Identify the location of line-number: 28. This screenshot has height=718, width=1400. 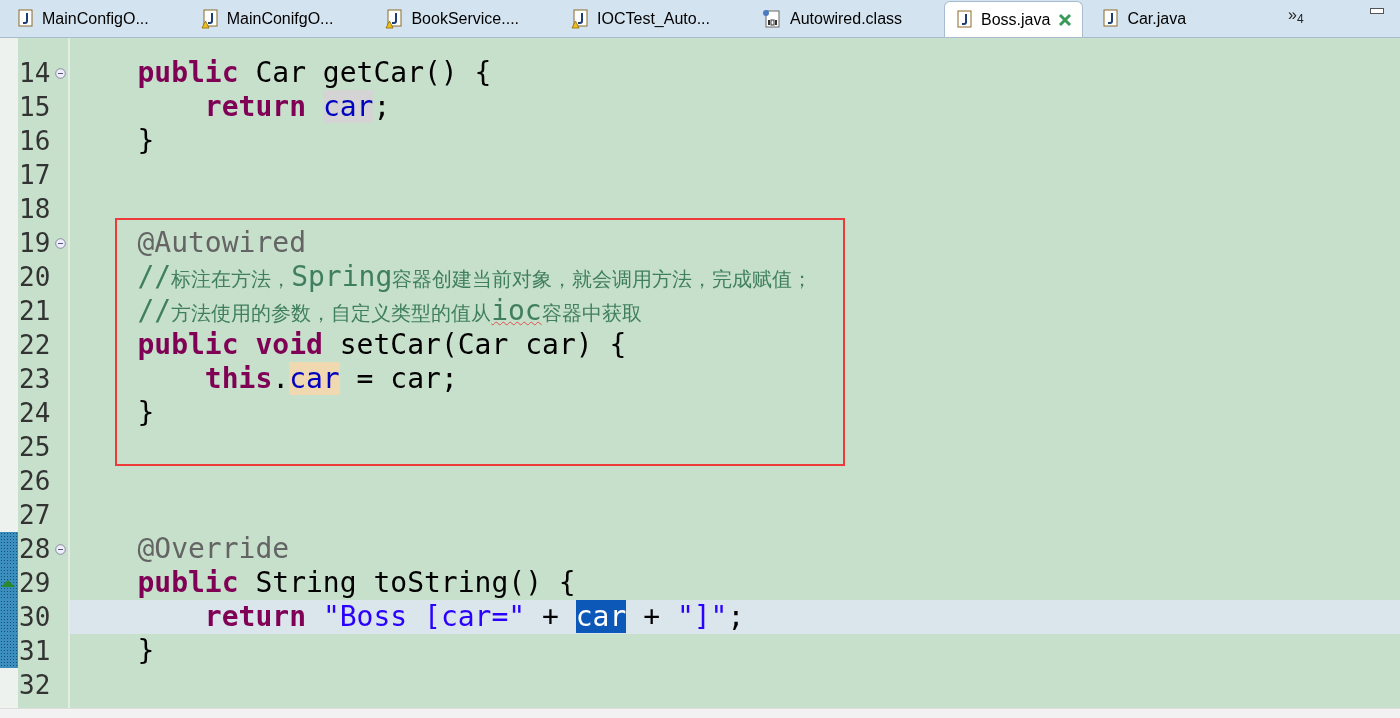
(35, 549).